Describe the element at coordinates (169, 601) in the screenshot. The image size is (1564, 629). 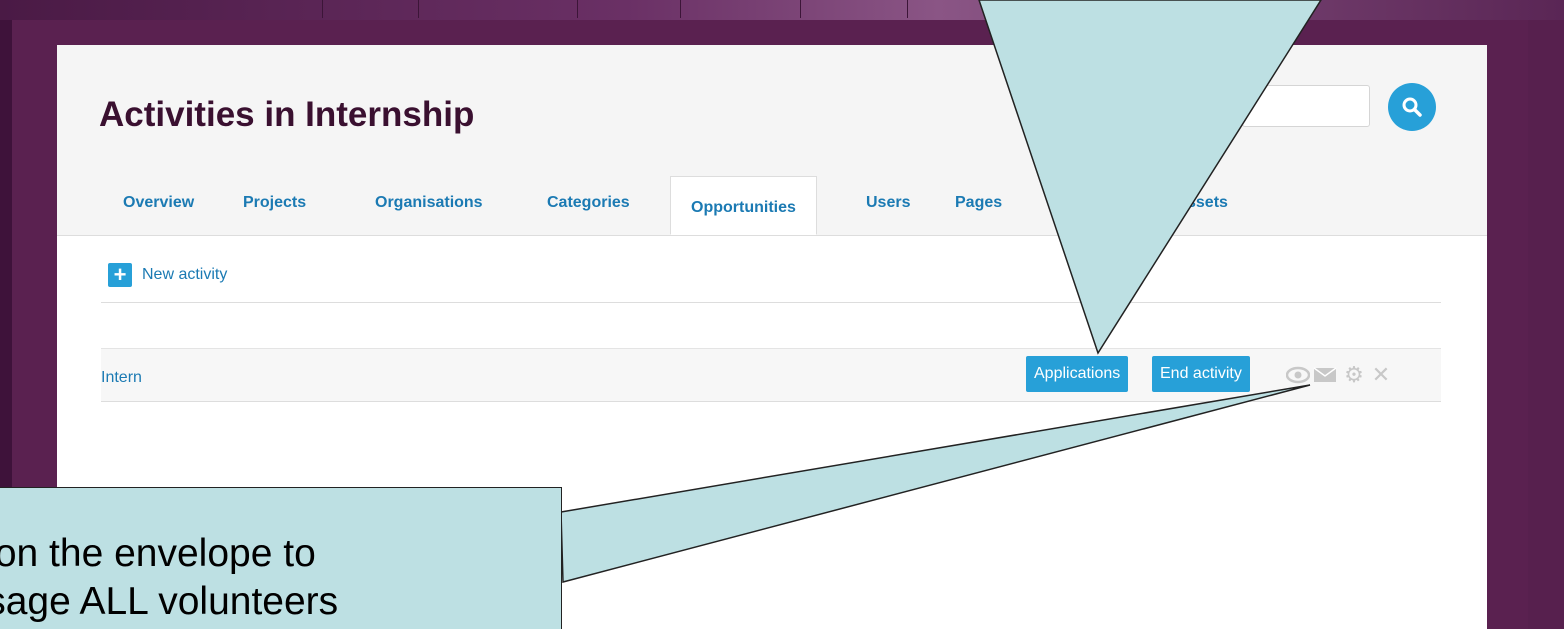
I see `callout-line-2: essage ALL volunteers` at that location.